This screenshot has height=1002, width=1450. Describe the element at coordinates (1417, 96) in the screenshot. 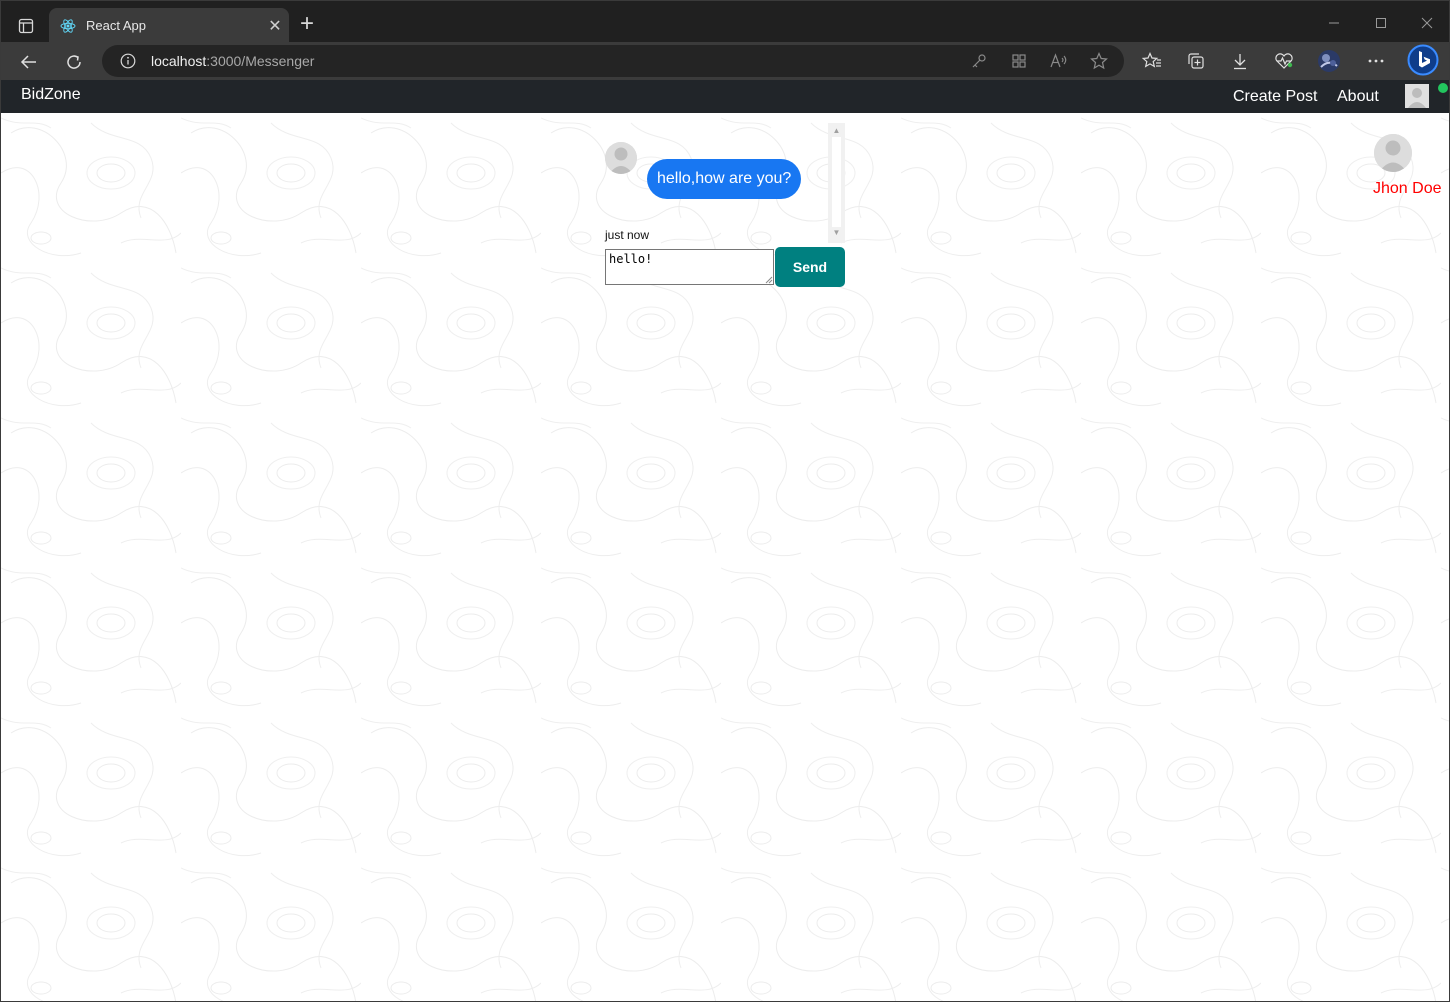

I see `user-avatar` at that location.